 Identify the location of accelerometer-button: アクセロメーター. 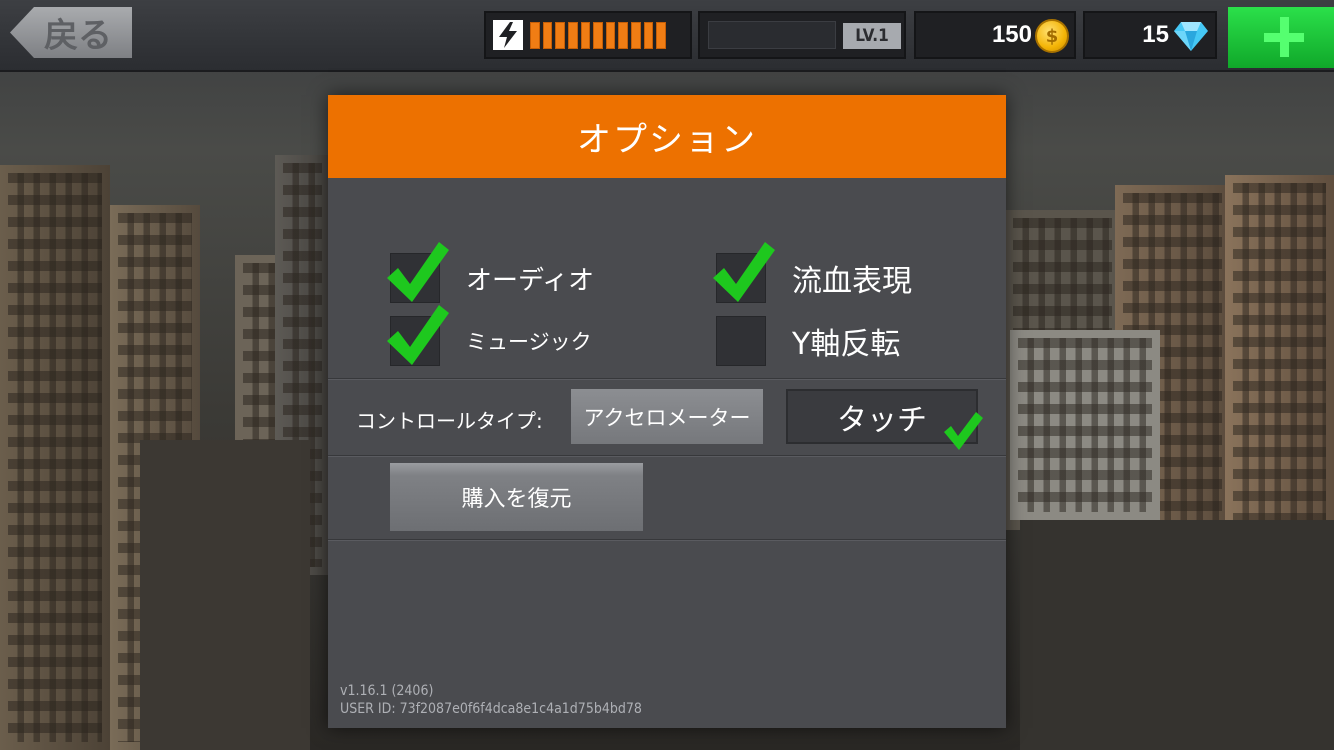
(667, 416).